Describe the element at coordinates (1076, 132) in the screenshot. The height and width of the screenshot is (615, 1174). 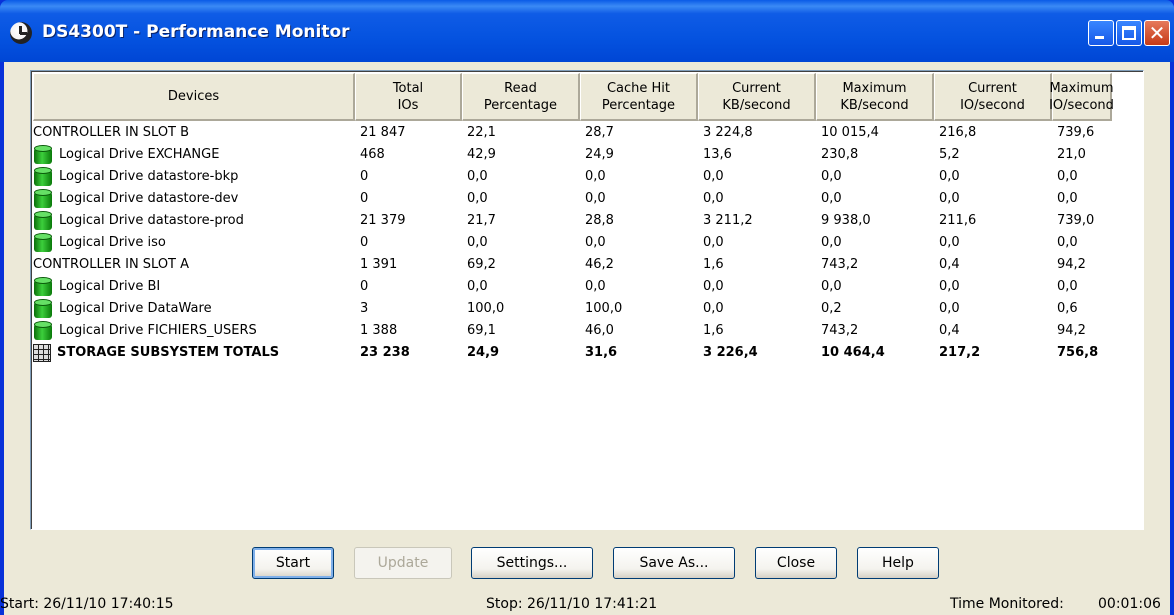
I see `value-cell-maxio: 739,6` at that location.